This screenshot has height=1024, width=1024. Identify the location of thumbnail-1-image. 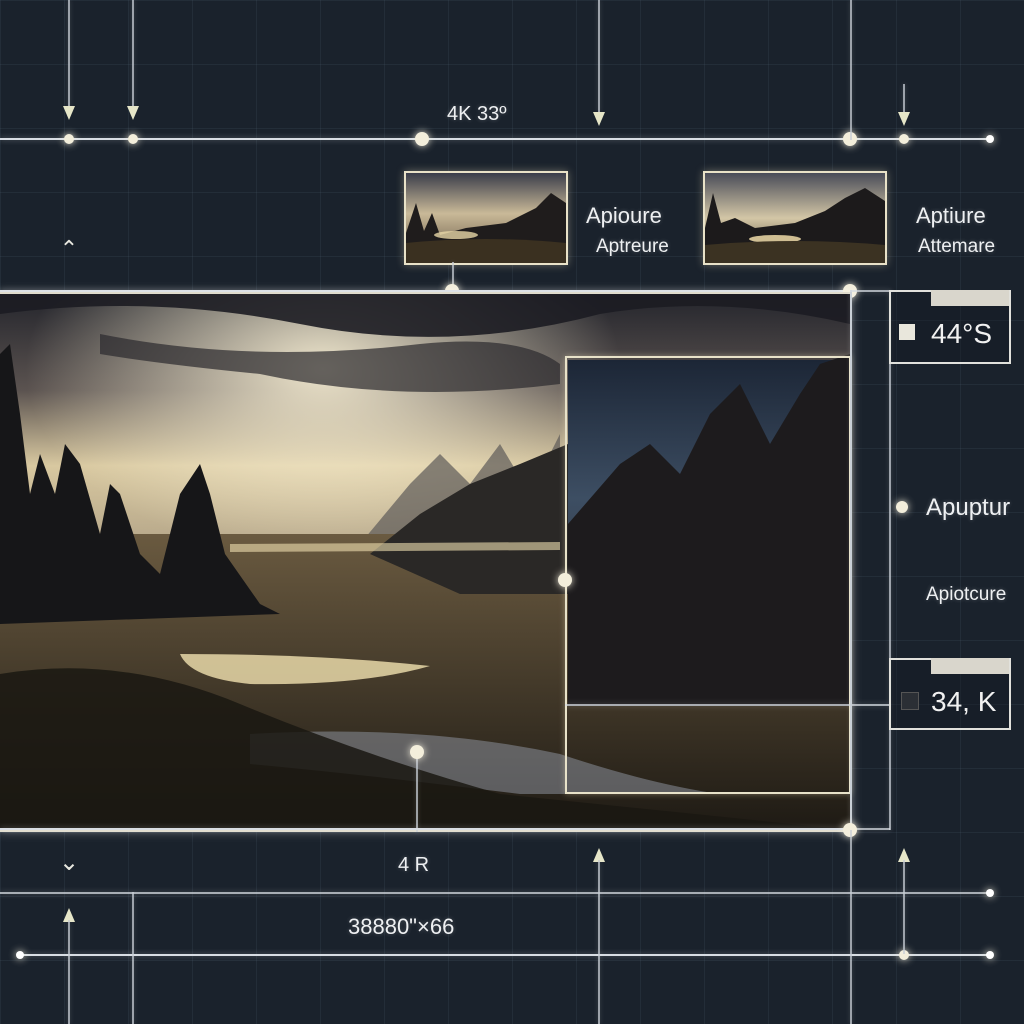
(486, 218).